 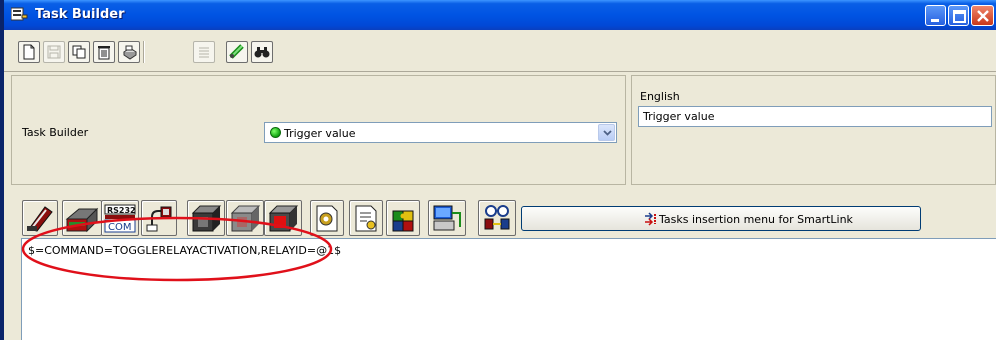 I want to click on dropdown-arrow-button, so click(x=606, y=132).